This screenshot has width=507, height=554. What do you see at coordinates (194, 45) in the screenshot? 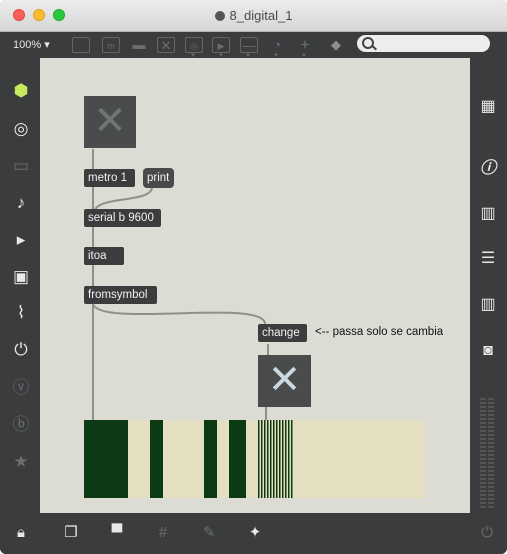
I see `toggle-object-icon: ◎` at bounding box center [194, 45].